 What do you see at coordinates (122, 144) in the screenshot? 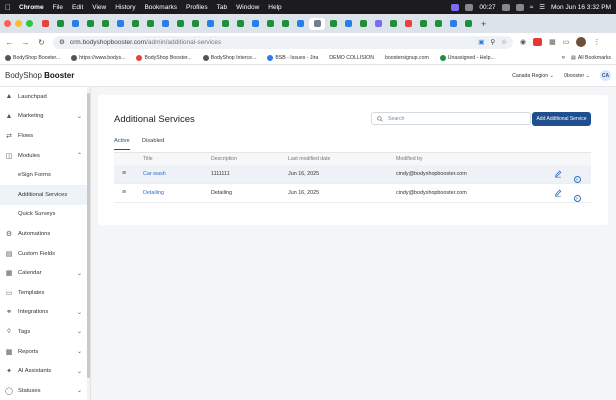
I see `tab-active: Active` at bounding box center [122, 144].